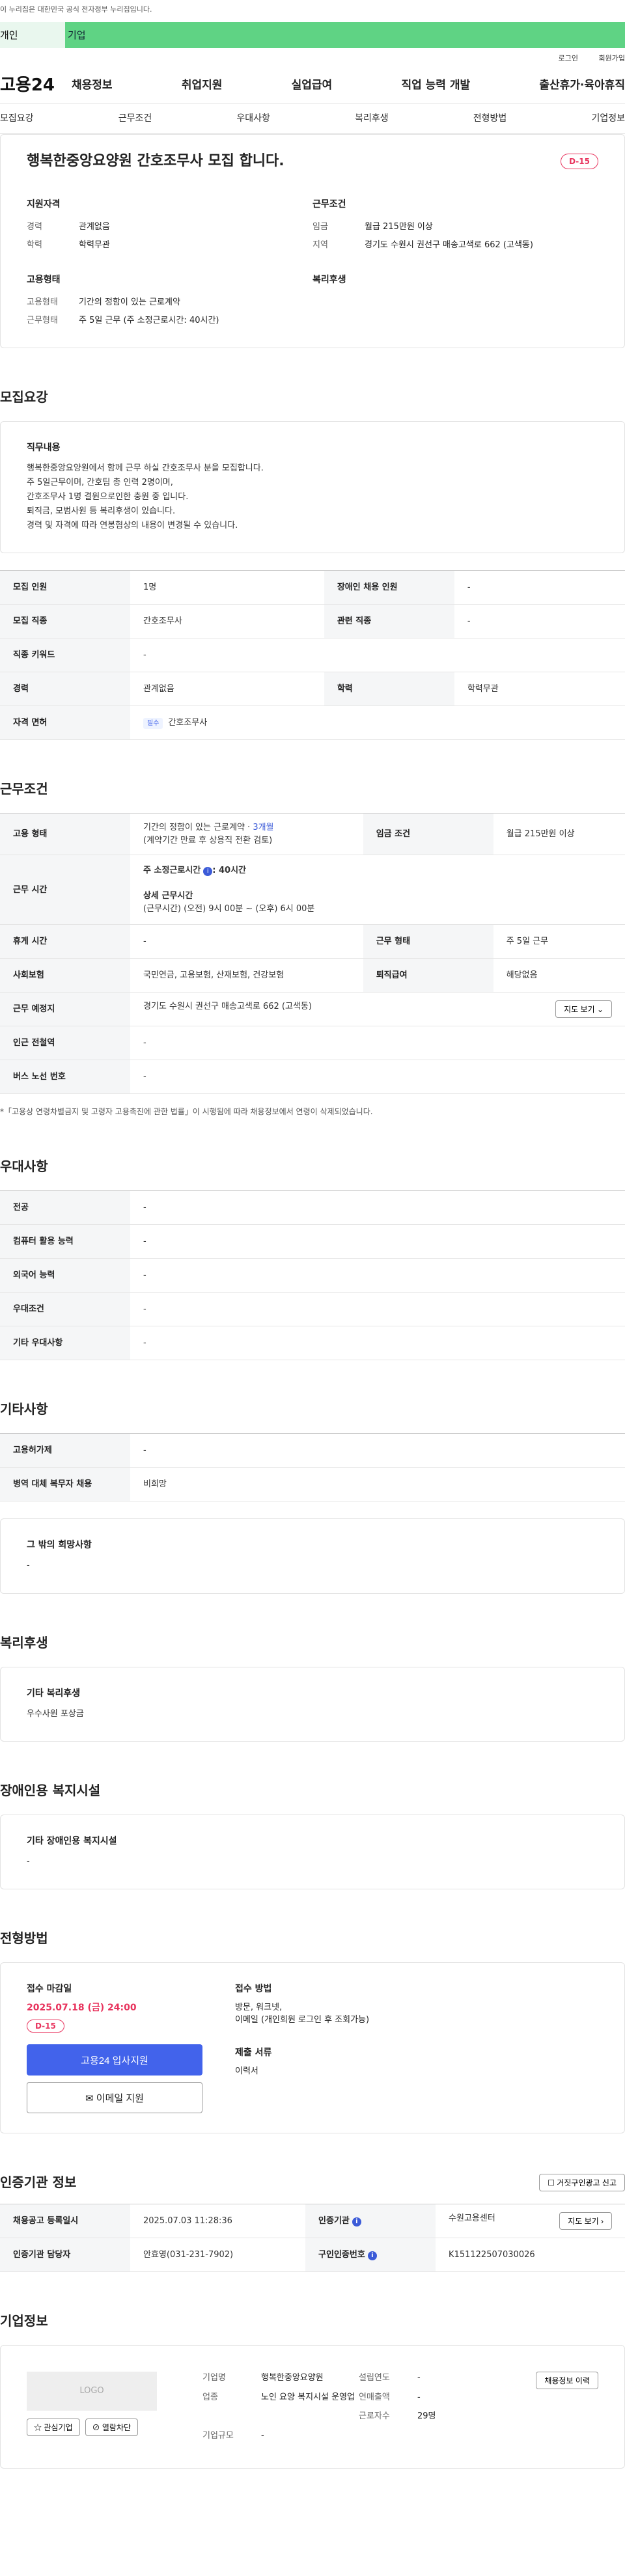  I want to click on place-value: 경기도 수원시 권선구 매송고색로 662 (고색동), so click(227, 1007).